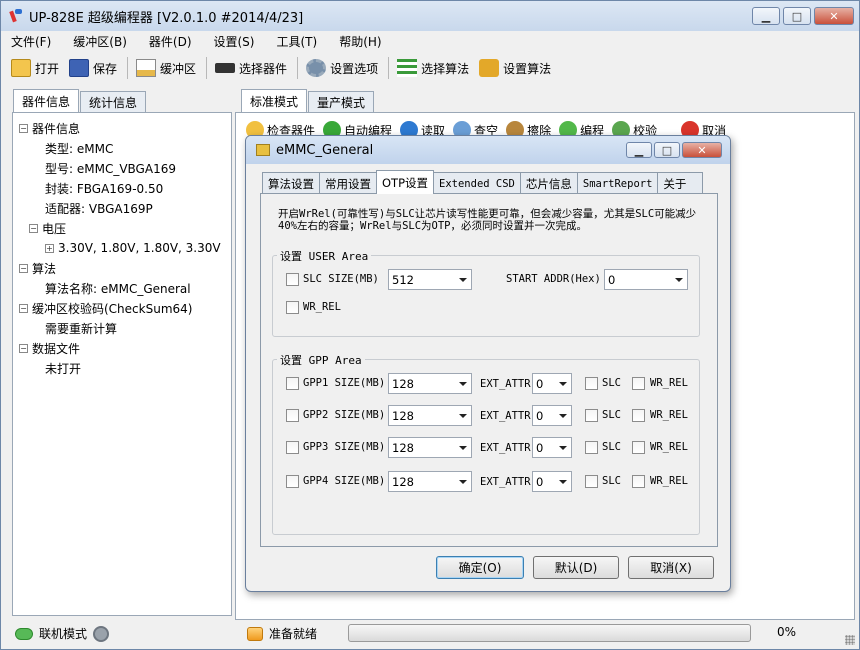 The width and height of the screenshot is (860, 650). Describe the element at coordinates (850, 640) in the screenshot. I see `resize-grip-icon` at that location.